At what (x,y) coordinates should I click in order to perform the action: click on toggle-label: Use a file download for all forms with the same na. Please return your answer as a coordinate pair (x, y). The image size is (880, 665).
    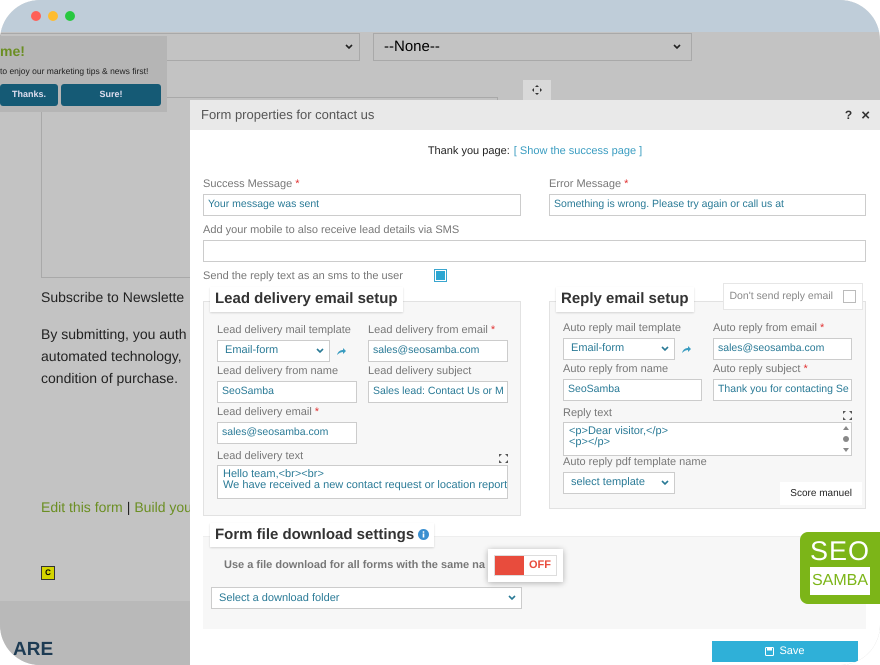
    Looking at the image, I should click on (354, 566).